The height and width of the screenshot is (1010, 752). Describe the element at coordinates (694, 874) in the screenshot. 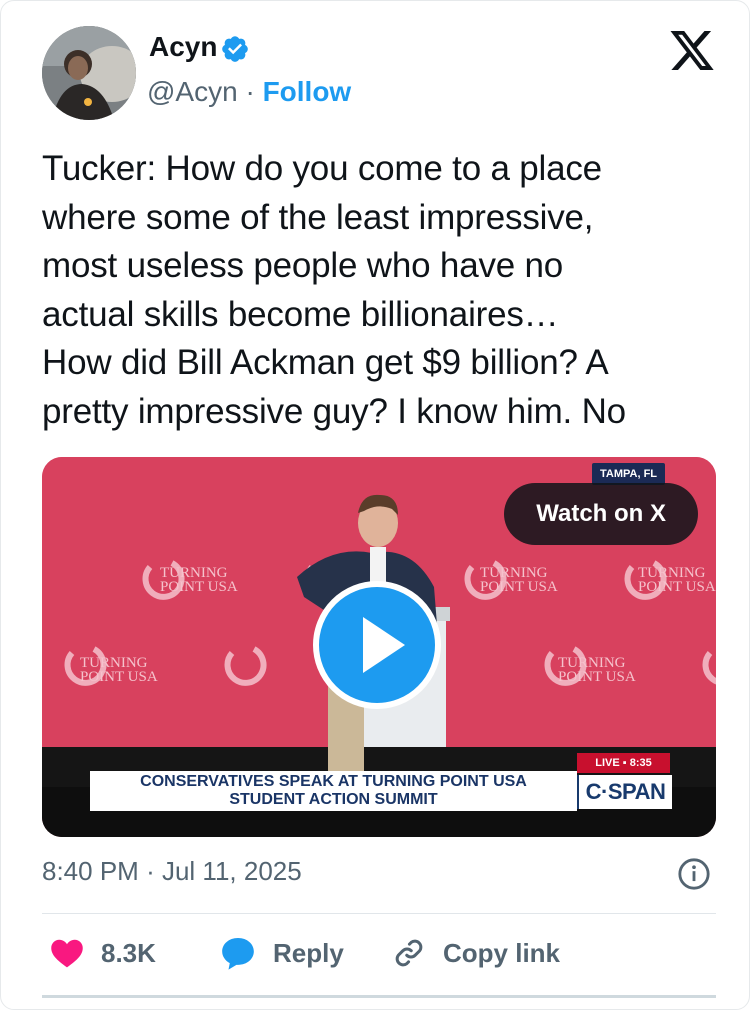

I see `info-icon` at that location.